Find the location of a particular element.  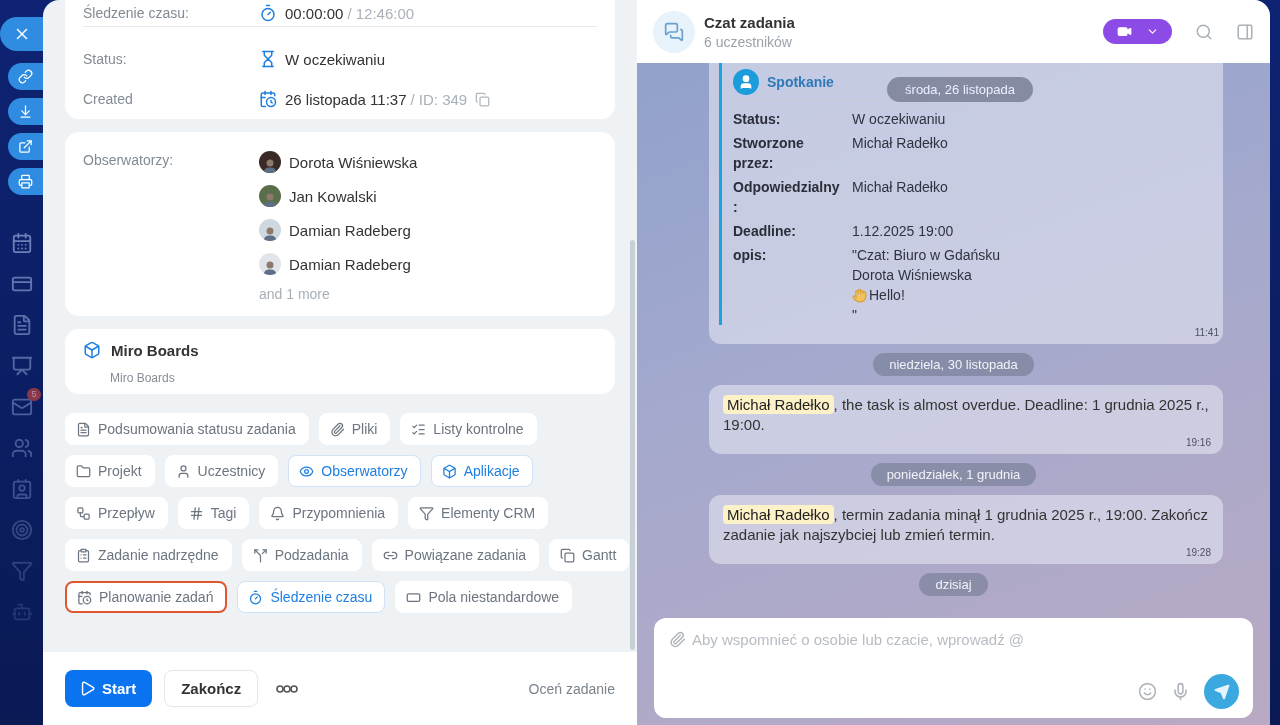

chat-title: Czat zadania is located at coordinates (749, 22).